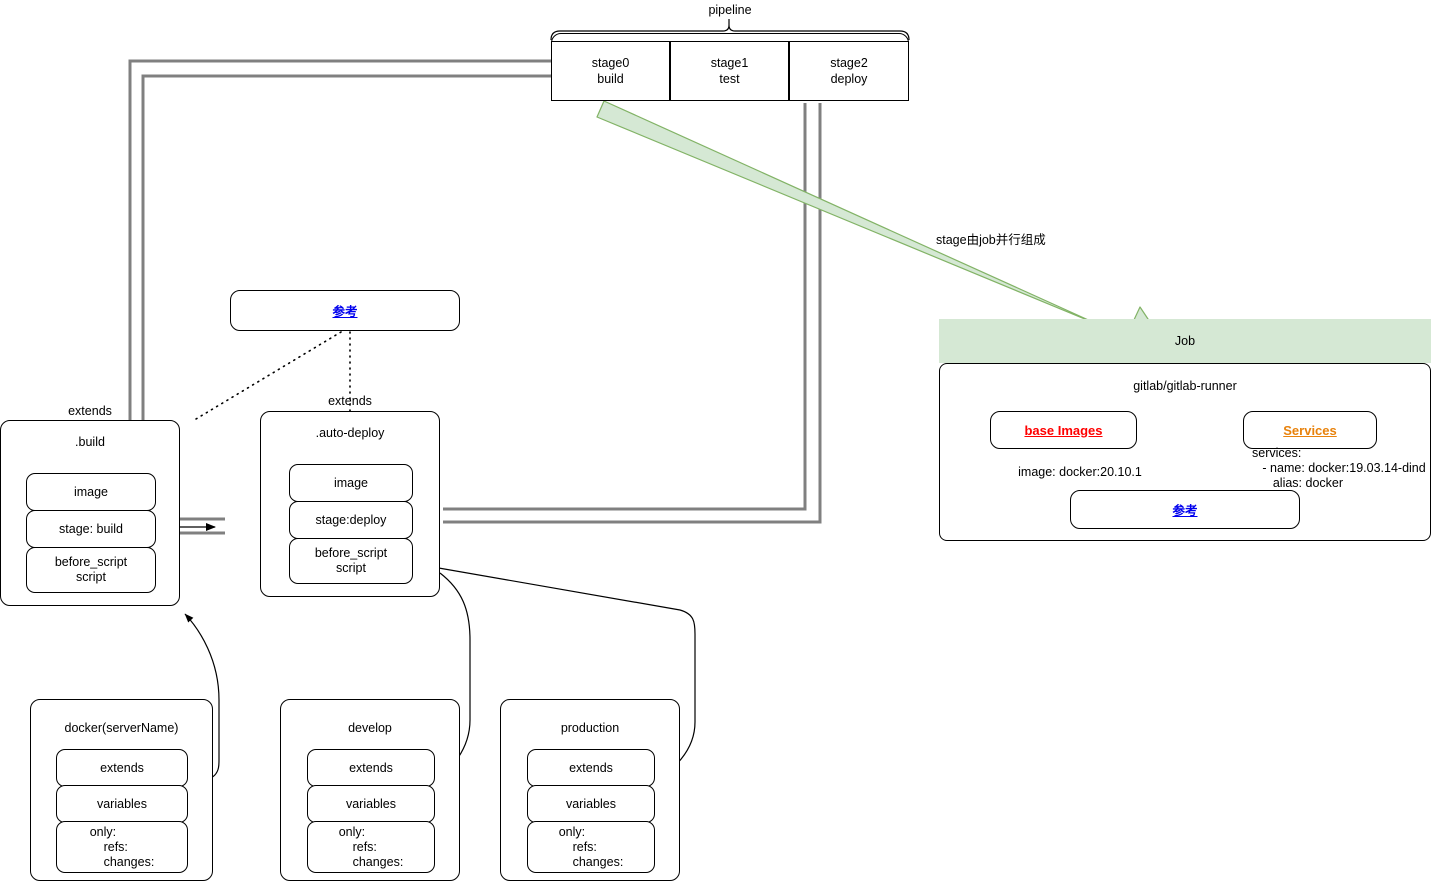 This screenshot has height=881, width=1431. I want to click on base-images-caption: image: docker:20.10.1, so click(1080, 472).